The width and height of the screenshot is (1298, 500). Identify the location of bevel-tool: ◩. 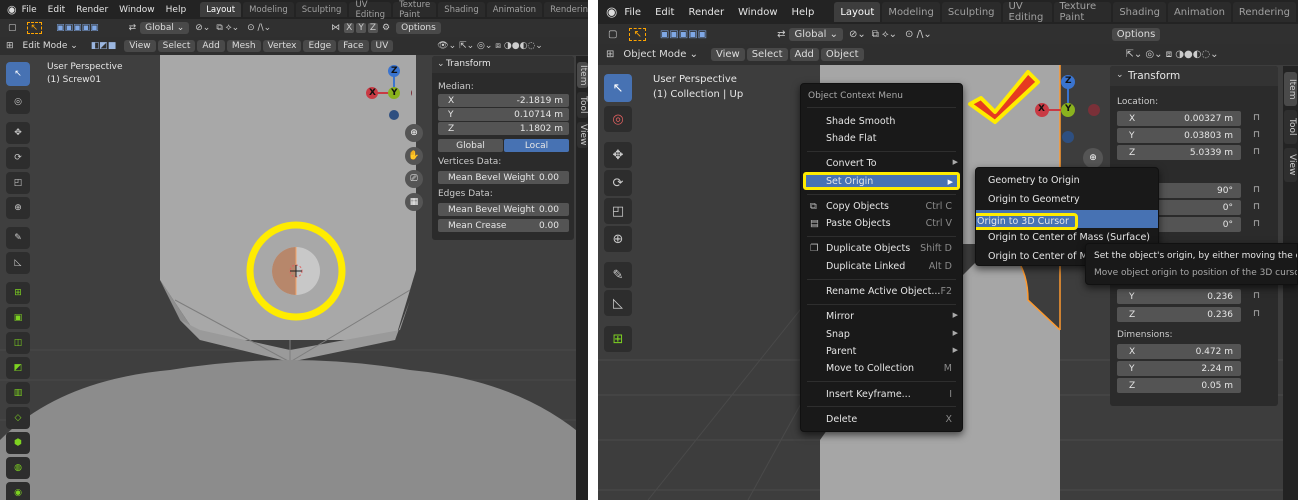
(18, 368).